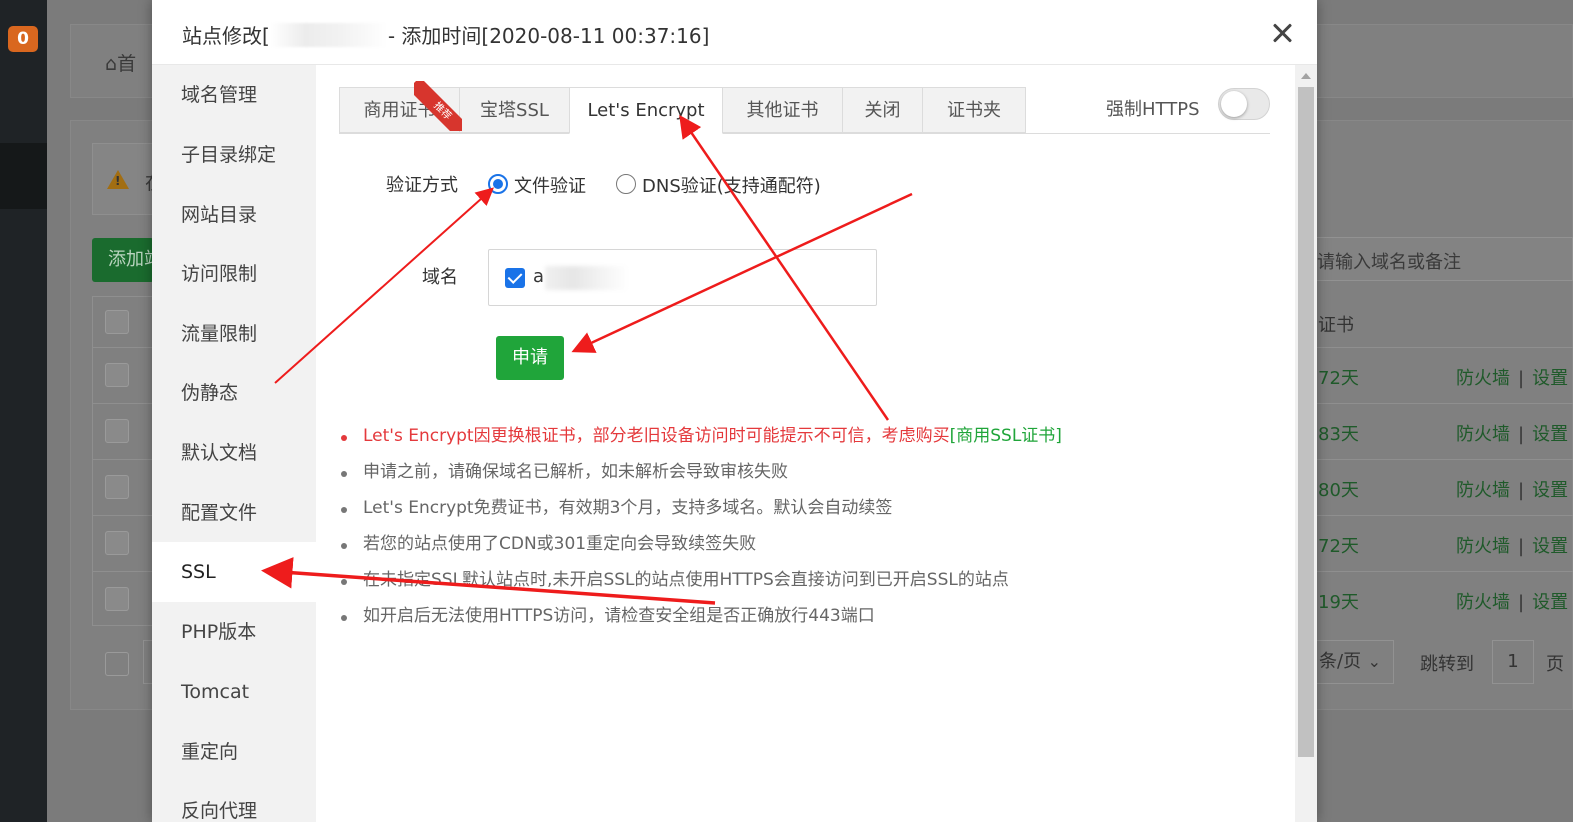 The width and height of the screenshot is (1573, 822). Describe the element at coordinates (1436, 663) in the screenshot. I see `background-pagination: 条/页 ⌄ 跳转到 1 页` at that location.